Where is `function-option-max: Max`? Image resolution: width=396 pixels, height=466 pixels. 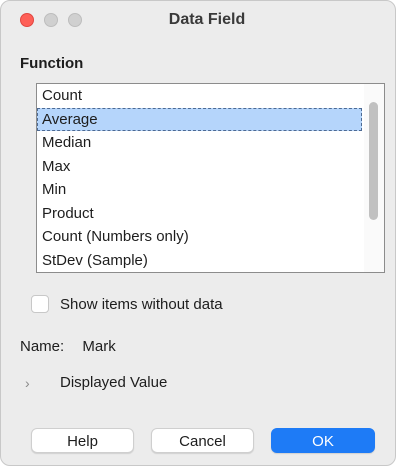
function-option-max: Max is located at coordinates (199, 167).